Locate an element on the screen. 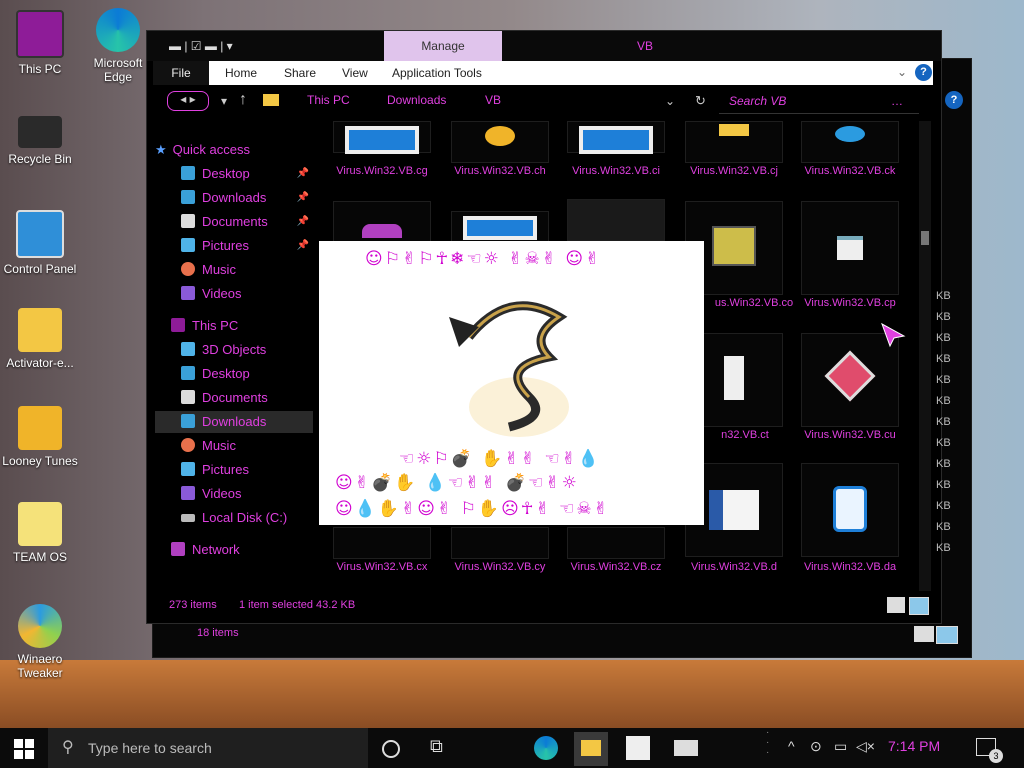 The width and height of the screenshot is (1024, 768). window-icon is located at coordinates (616, 140).